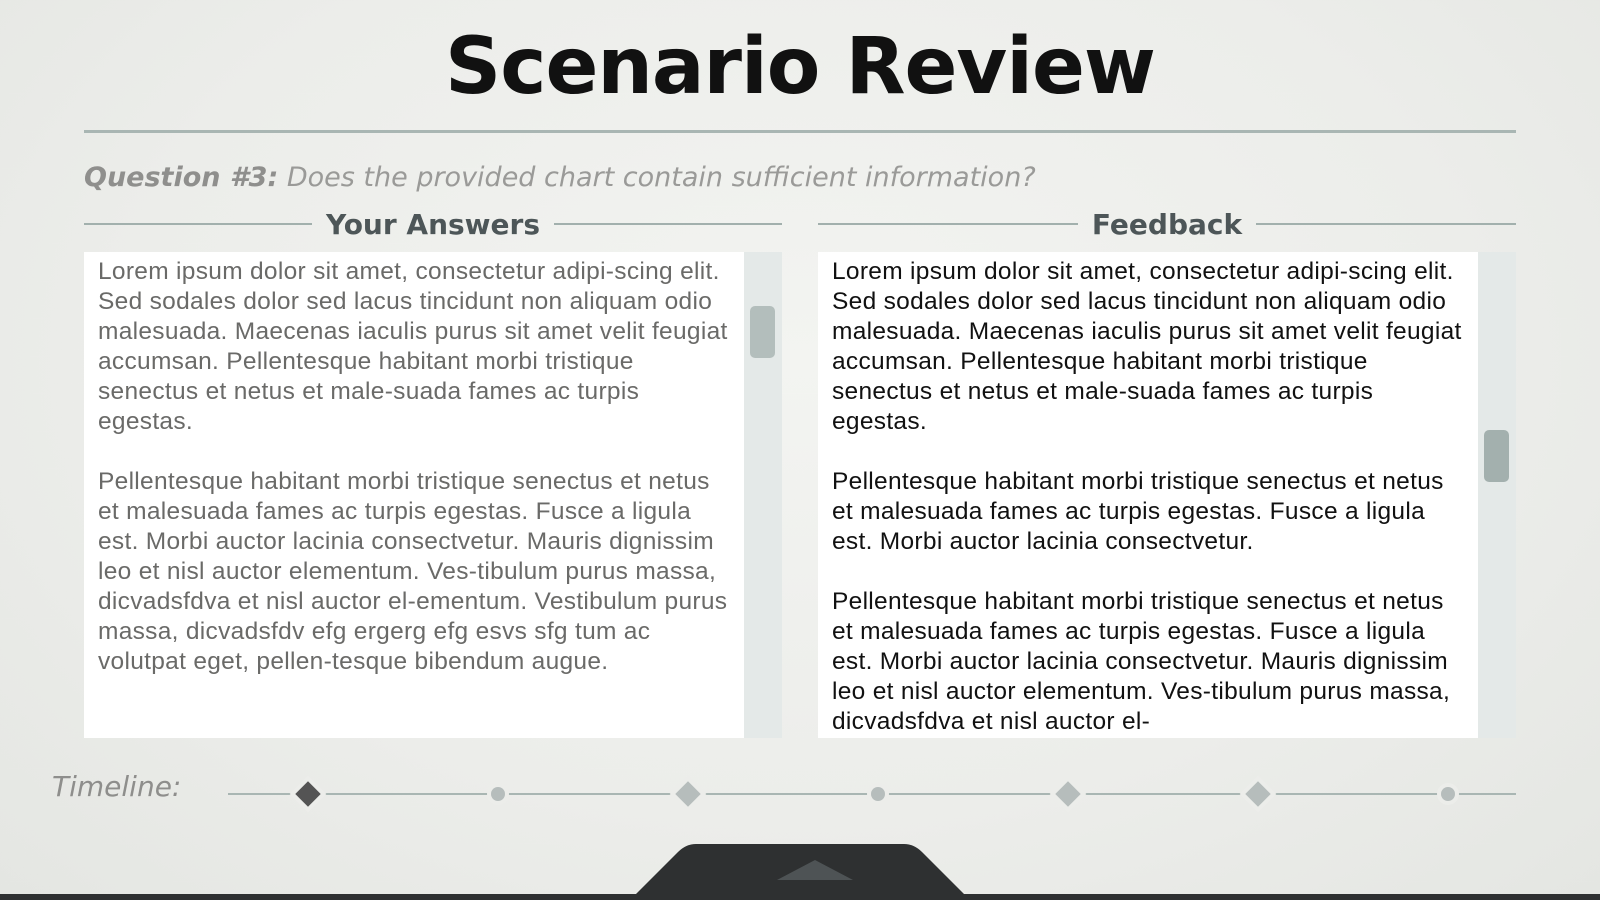  I want to click on chevron-up-icon, so click(815, 870).